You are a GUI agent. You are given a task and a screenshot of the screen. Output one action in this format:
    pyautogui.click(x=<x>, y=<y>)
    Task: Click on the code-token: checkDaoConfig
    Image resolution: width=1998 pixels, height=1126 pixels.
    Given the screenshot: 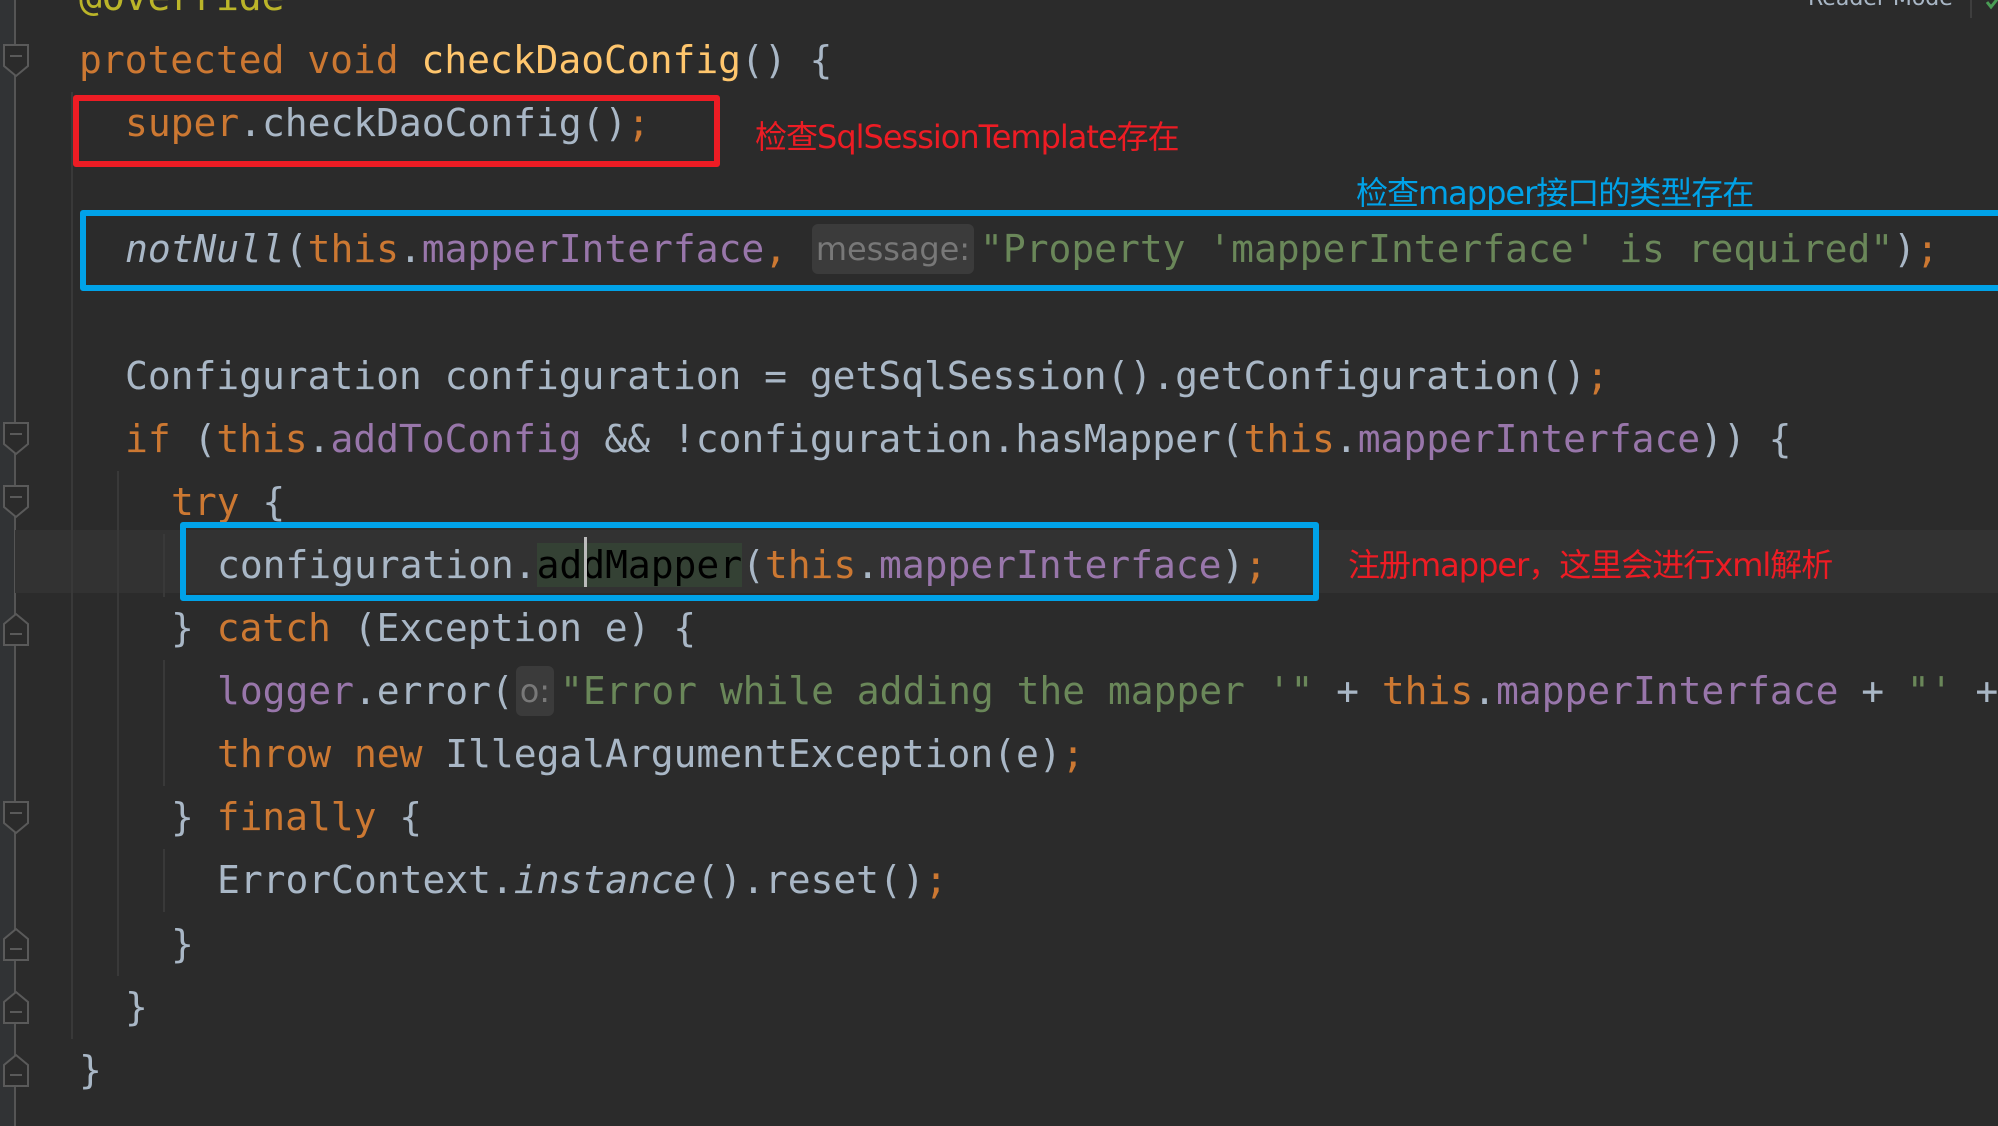 What is the action you would take?
    pyautogui.click(x=581, y=60)
    